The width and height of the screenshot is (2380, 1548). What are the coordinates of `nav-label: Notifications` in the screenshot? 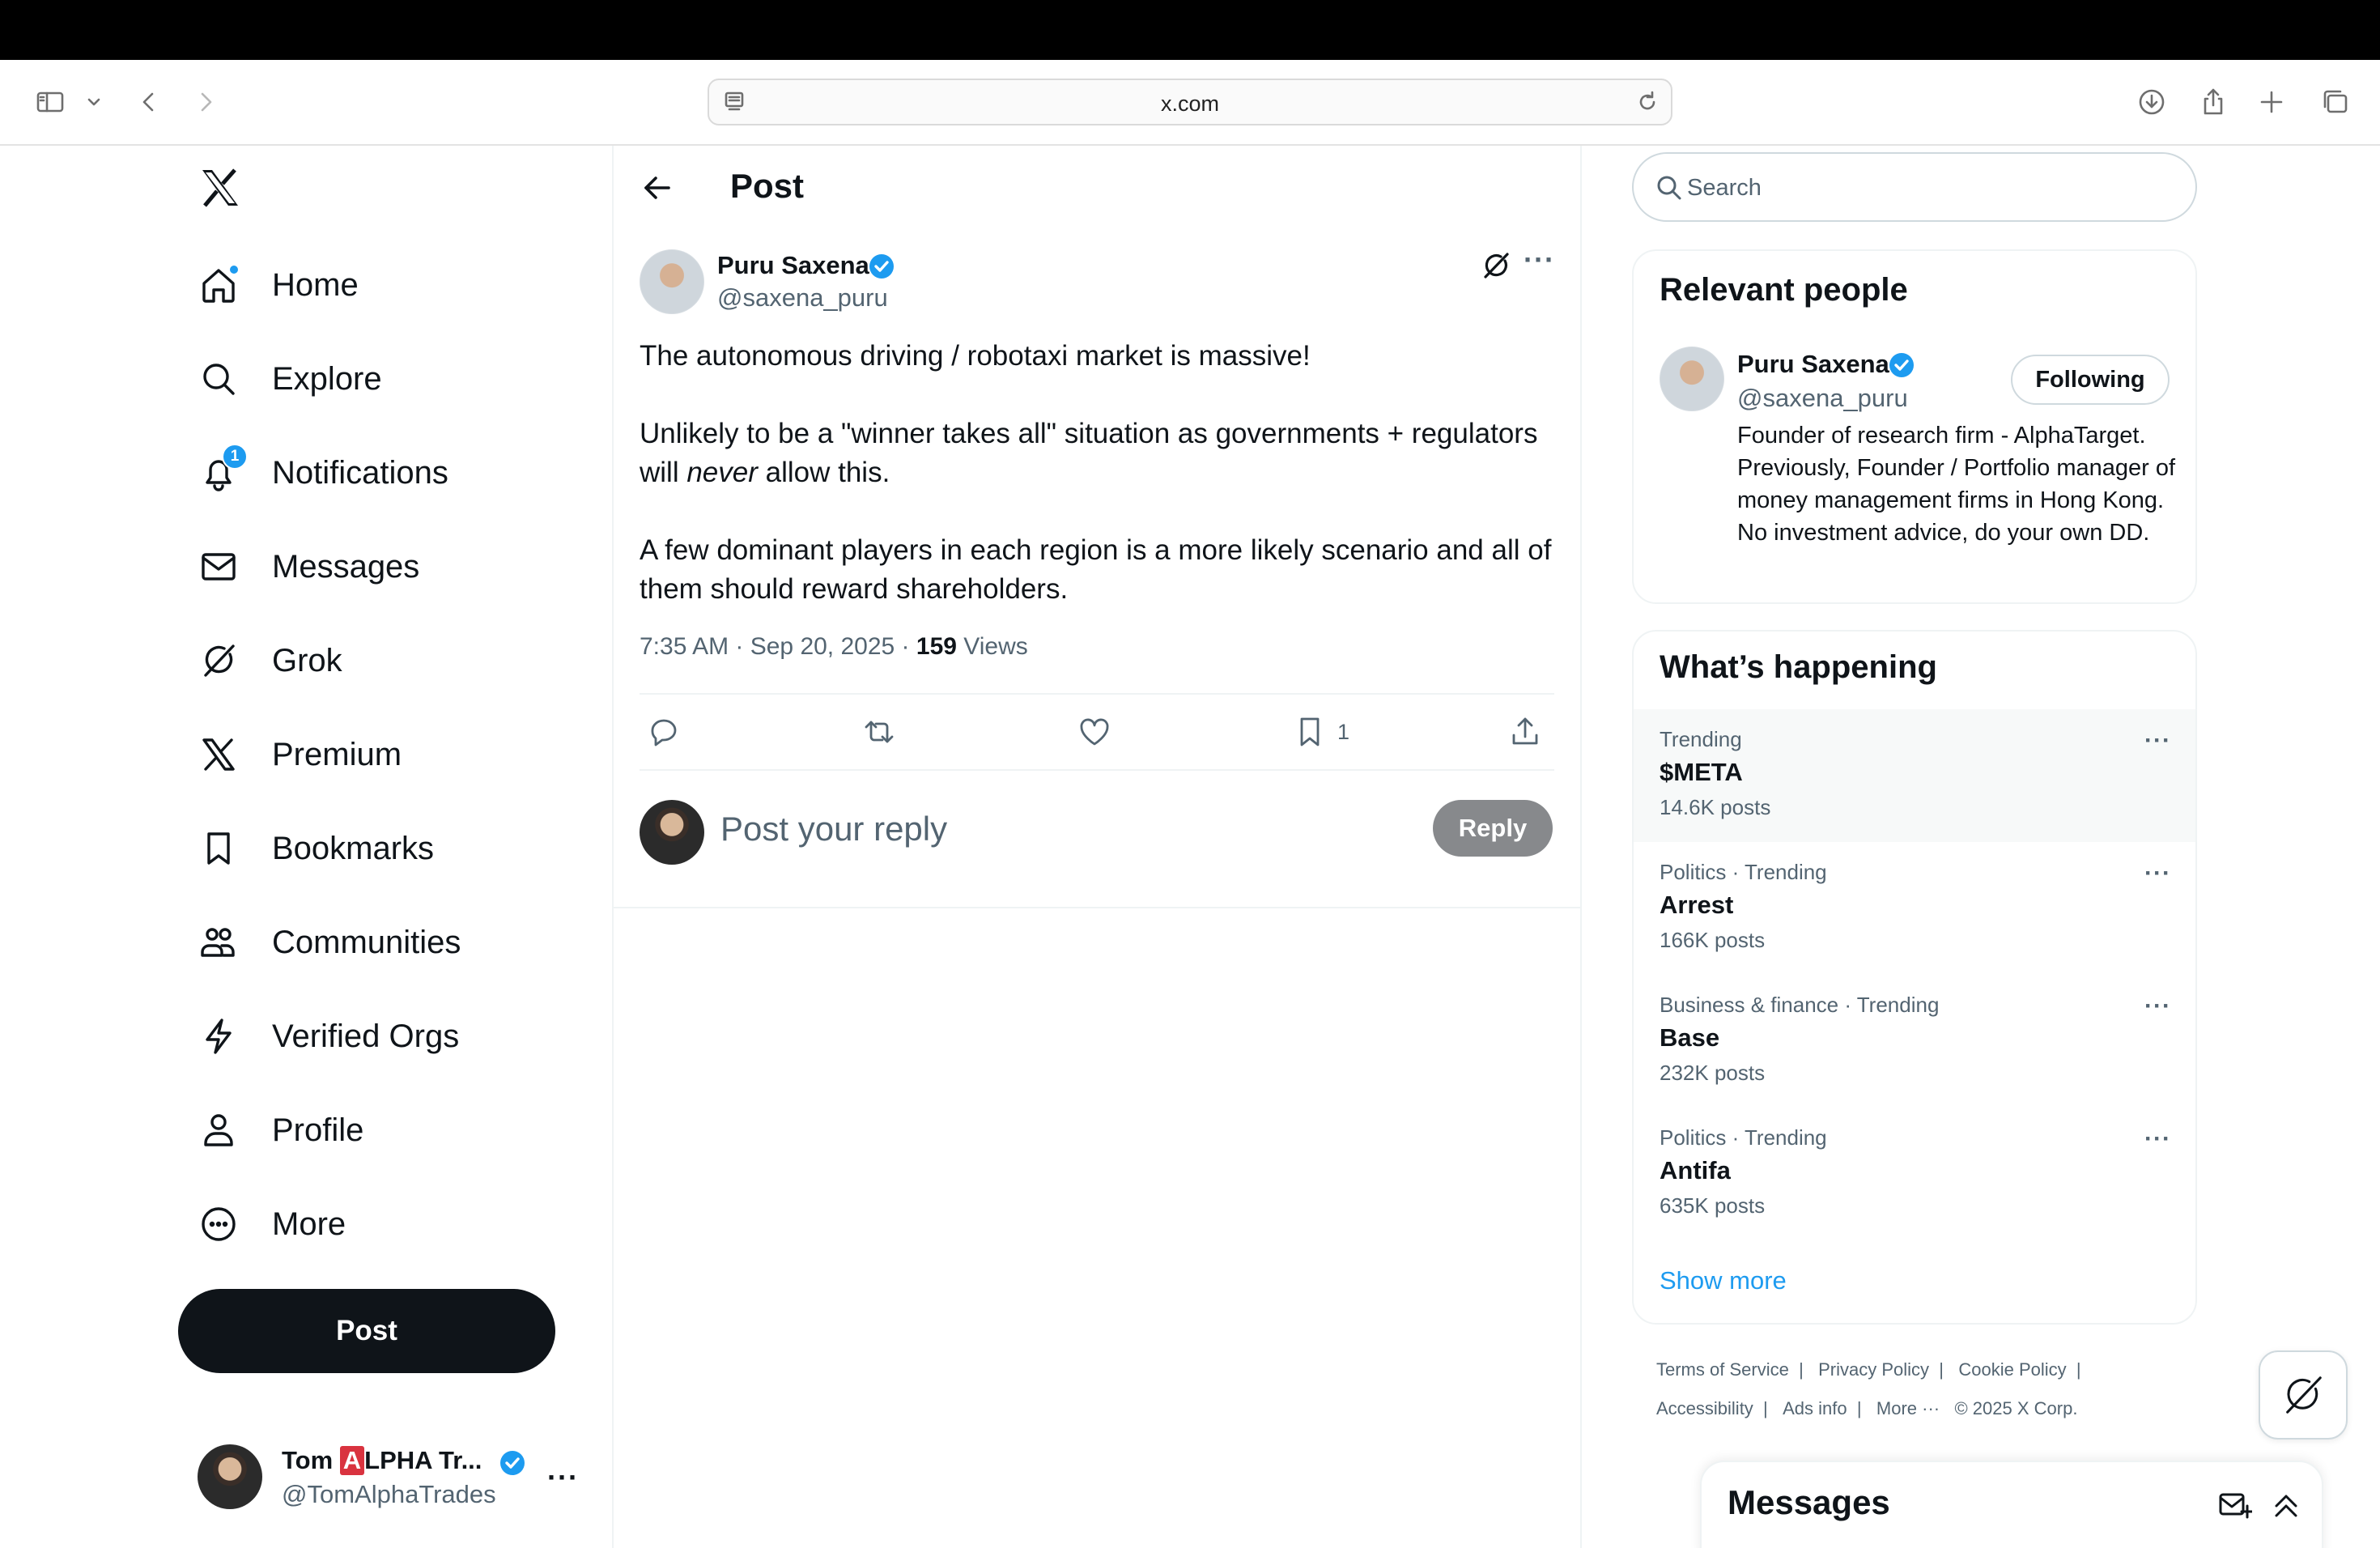 It's located at (360, 472).